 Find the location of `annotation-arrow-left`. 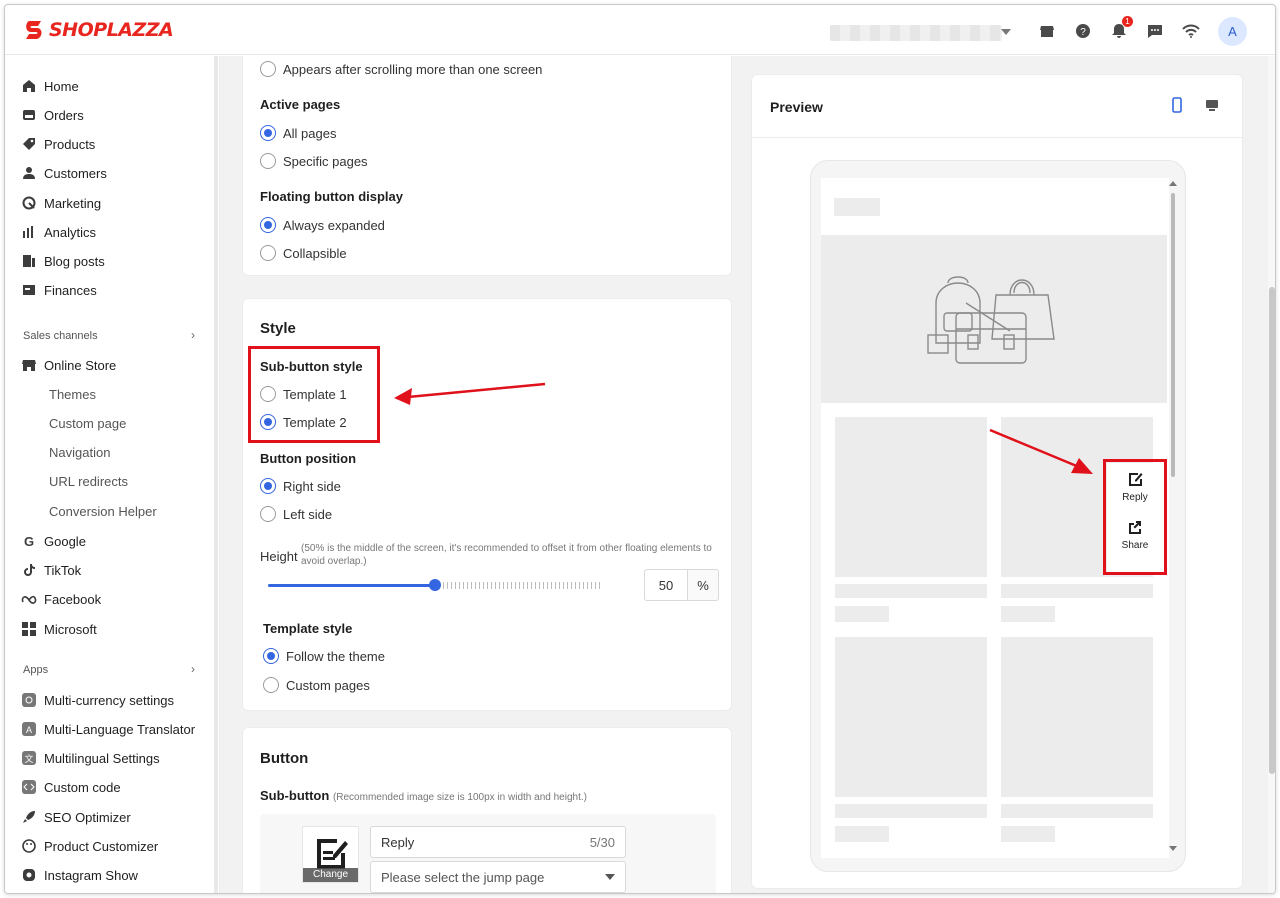

annotation-arrow-left is located at coordinates (470, 393).